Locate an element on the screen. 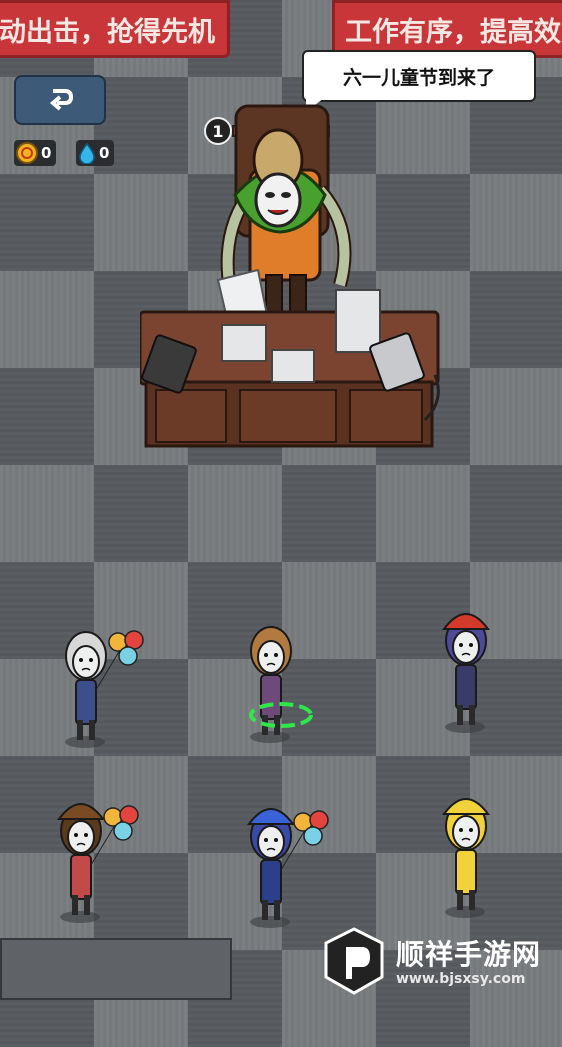 The height and width of the screenshot is (1047, 562). water-counter: 0 is located at coordinates (95, 153).